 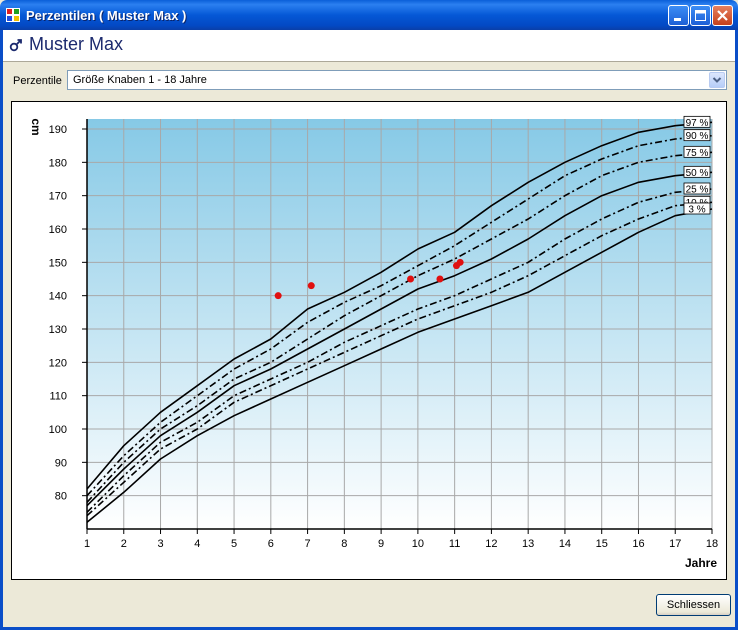 What do you see at coordinates (58, 430) in the screenshot?
I see `y-tick-label: 100` at bounding box center [58, 430].